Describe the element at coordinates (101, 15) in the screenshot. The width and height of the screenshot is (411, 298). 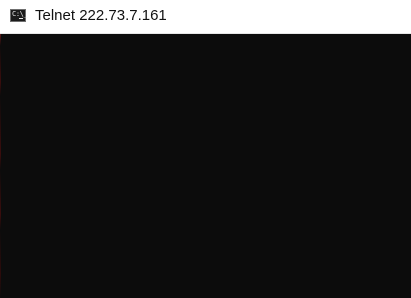
I see `window-title: Telnet 222.73.7.161` at that location.